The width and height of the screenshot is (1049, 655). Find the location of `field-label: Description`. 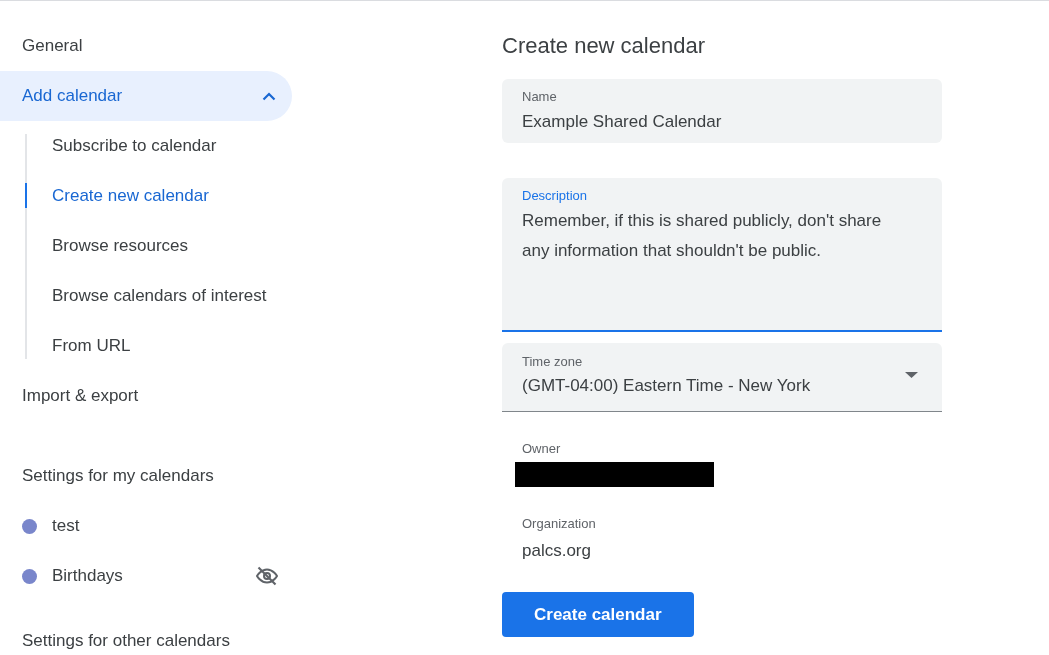

field-label: Description is located at coordinates (555, 196).